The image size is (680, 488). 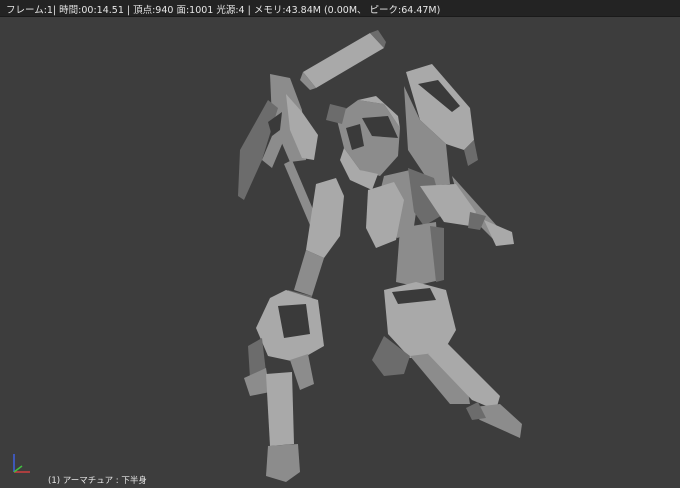 What do you see at coordinates (97, 481) in the screenshot?
I see `active-object-label: (1) アーマチュア : 下半身` at bounding box center [97, 481].